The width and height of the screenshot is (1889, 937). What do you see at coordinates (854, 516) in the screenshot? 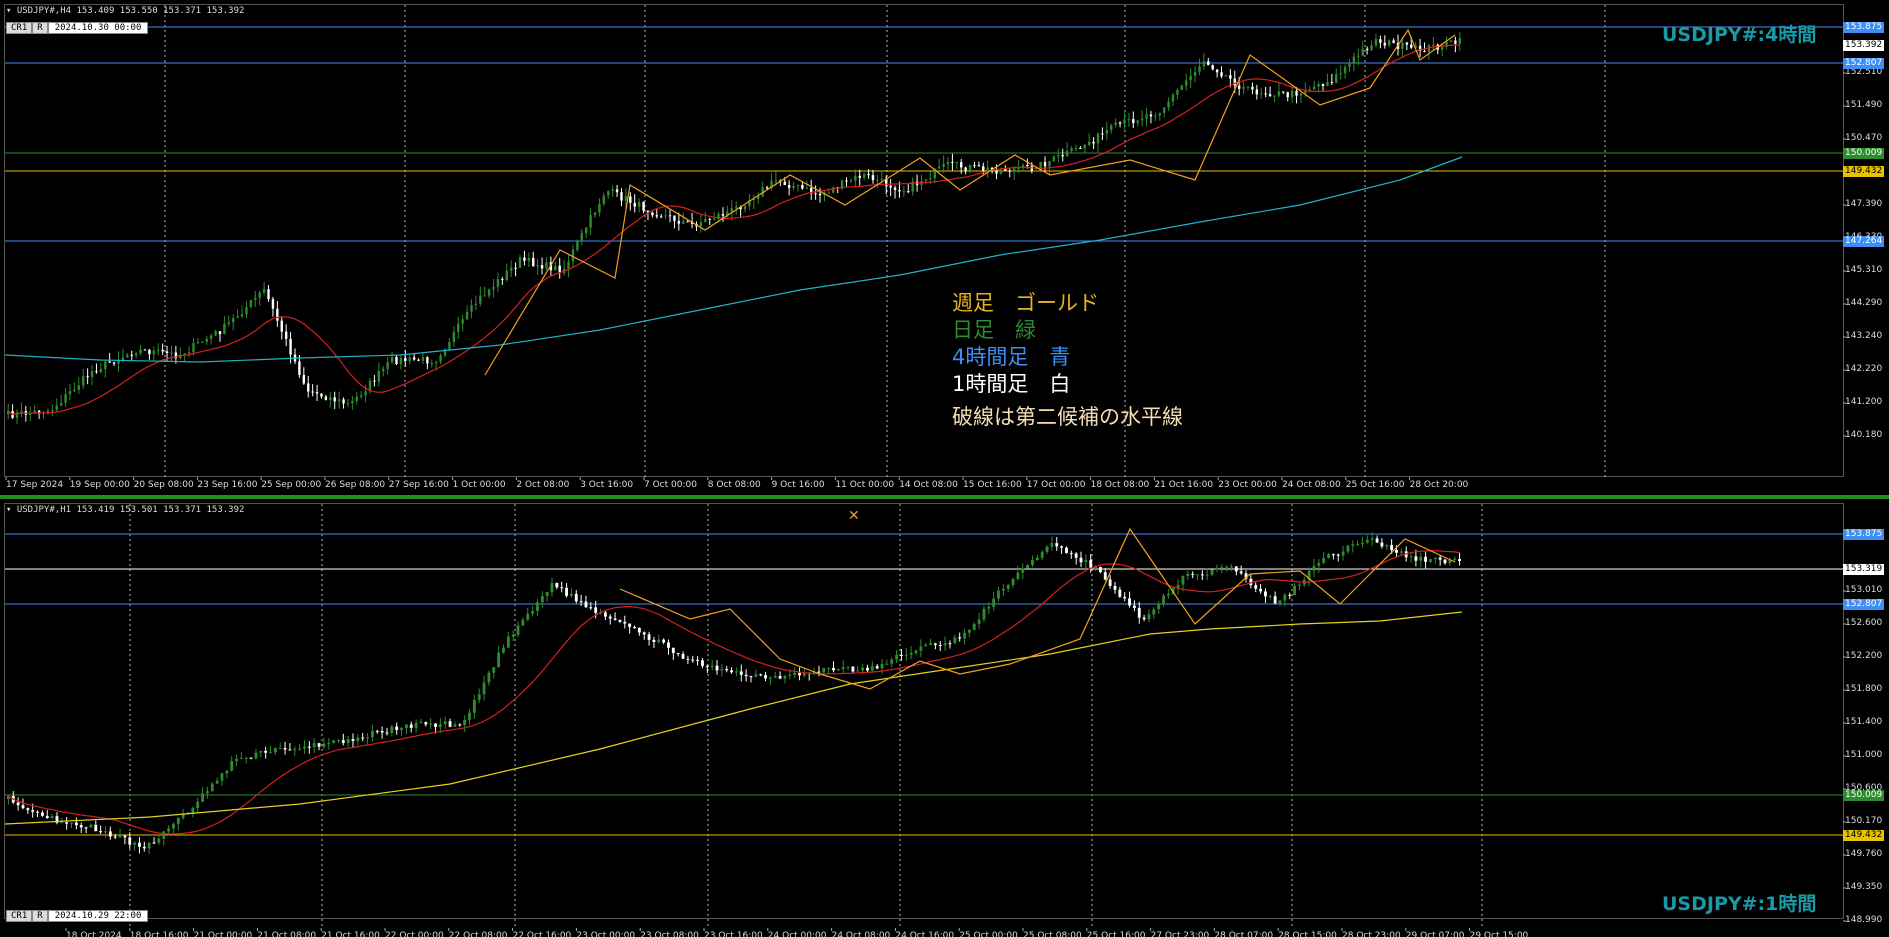
I see `crosshair-tool-icon: ✕` at bounding box center [854, 516].